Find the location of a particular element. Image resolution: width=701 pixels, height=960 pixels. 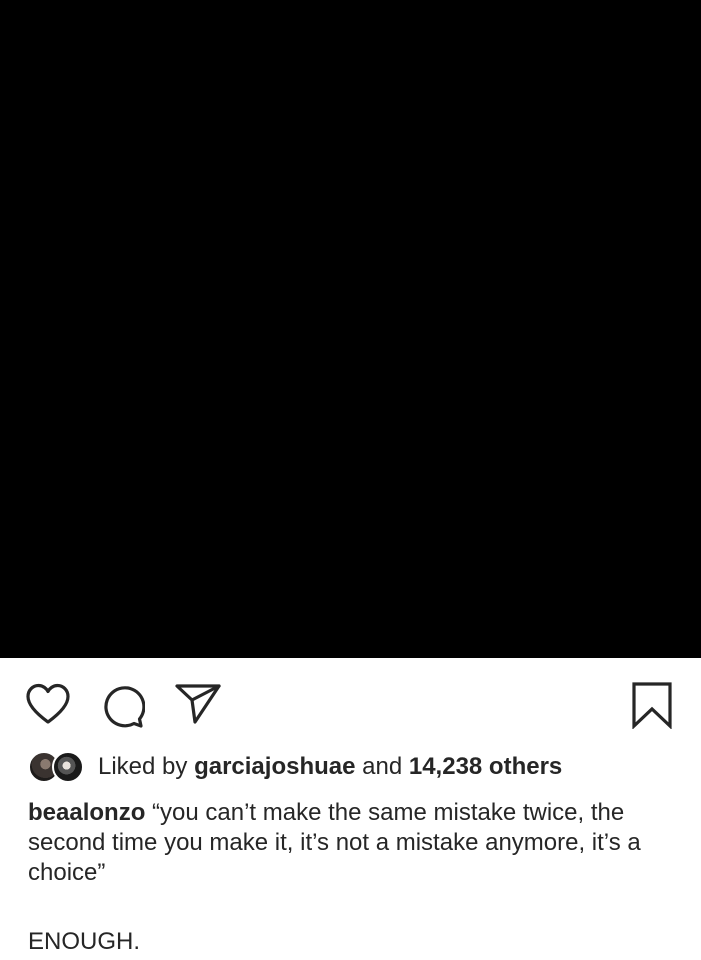

comment-bubble-icon is located at coordinates (122, 706).